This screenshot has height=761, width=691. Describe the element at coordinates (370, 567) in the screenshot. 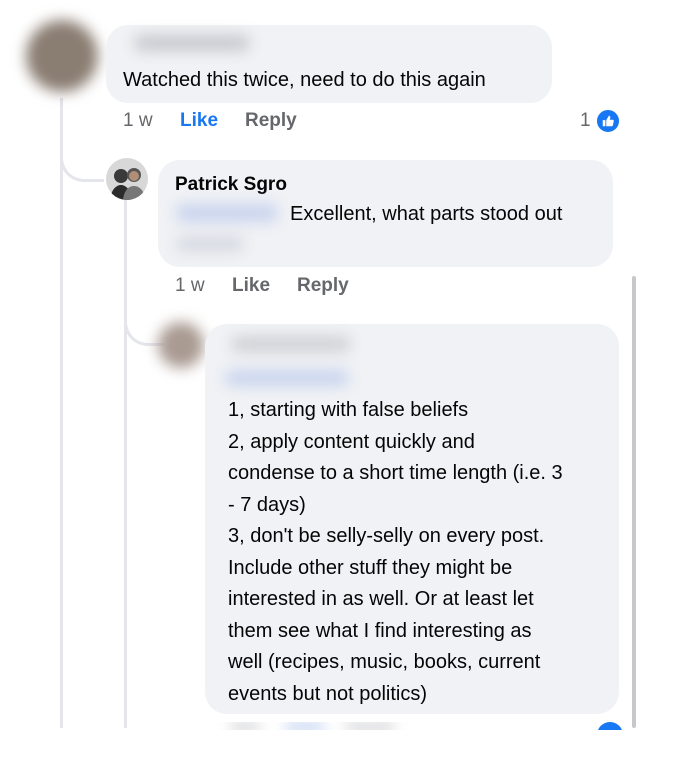

I see `comment-line: Include other stuff they might be` at that location.